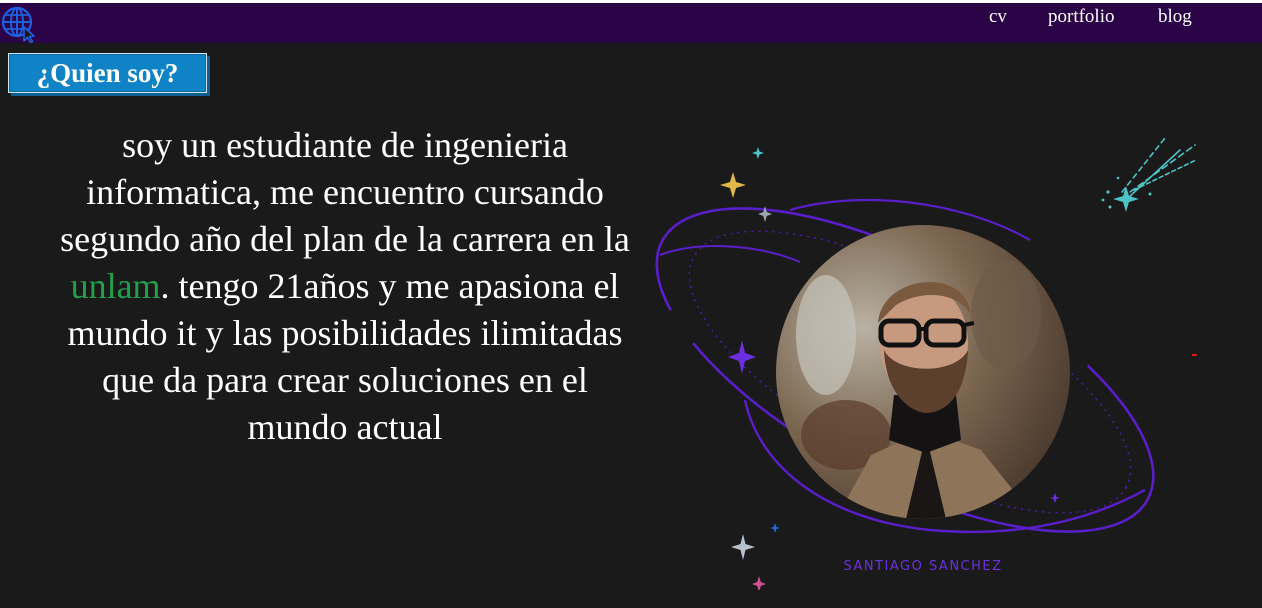  I want to click on navbar: cv portfolio blog, so click(631, 23).